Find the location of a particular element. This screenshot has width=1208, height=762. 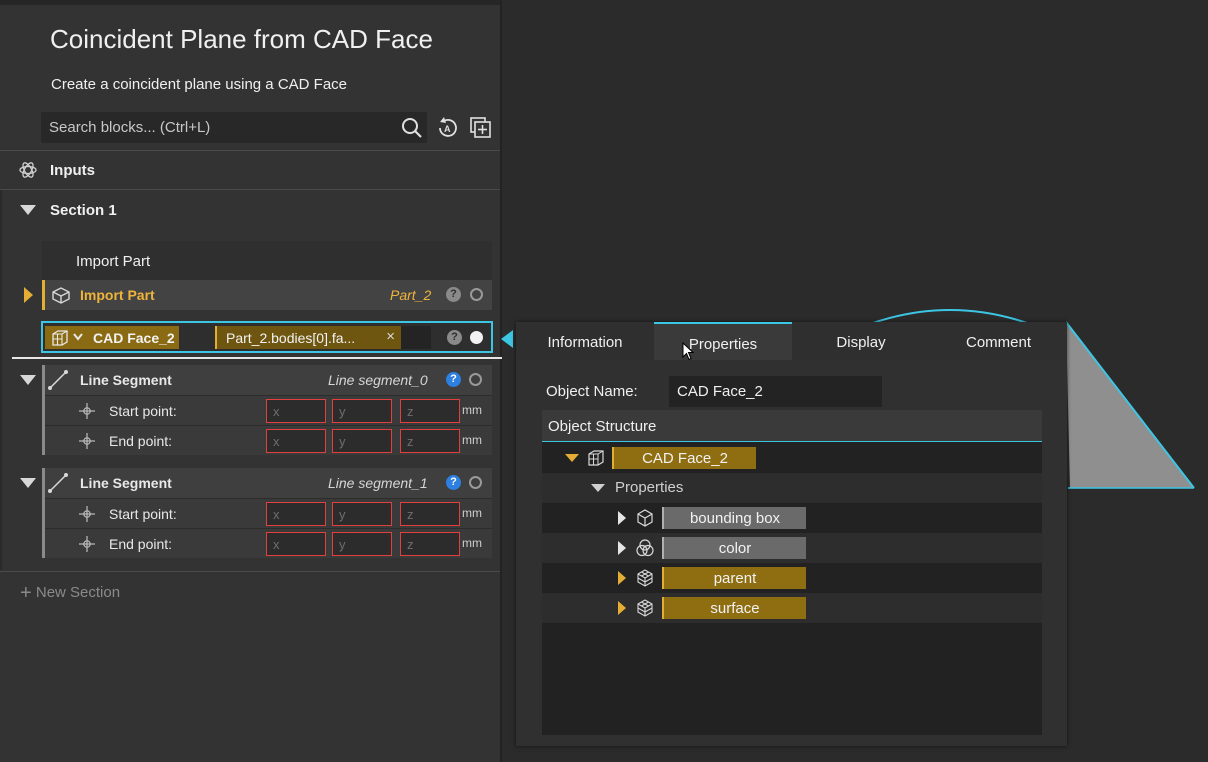

import-part-header-label: Import Part is located at coordinates (113, 261).